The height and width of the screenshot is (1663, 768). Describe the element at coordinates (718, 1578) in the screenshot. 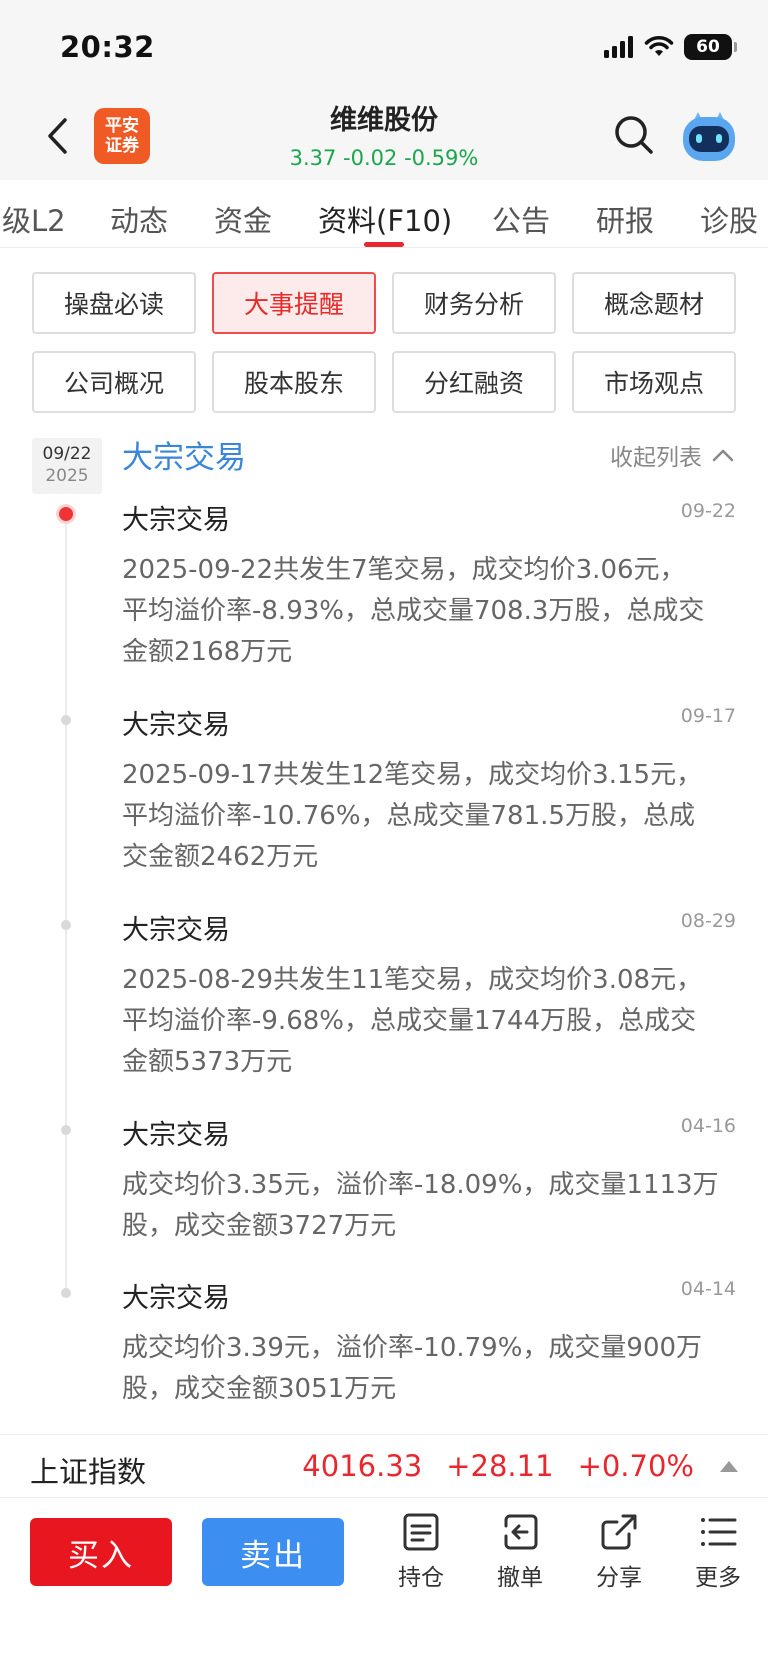

I see `more-label: 更多` at that location.